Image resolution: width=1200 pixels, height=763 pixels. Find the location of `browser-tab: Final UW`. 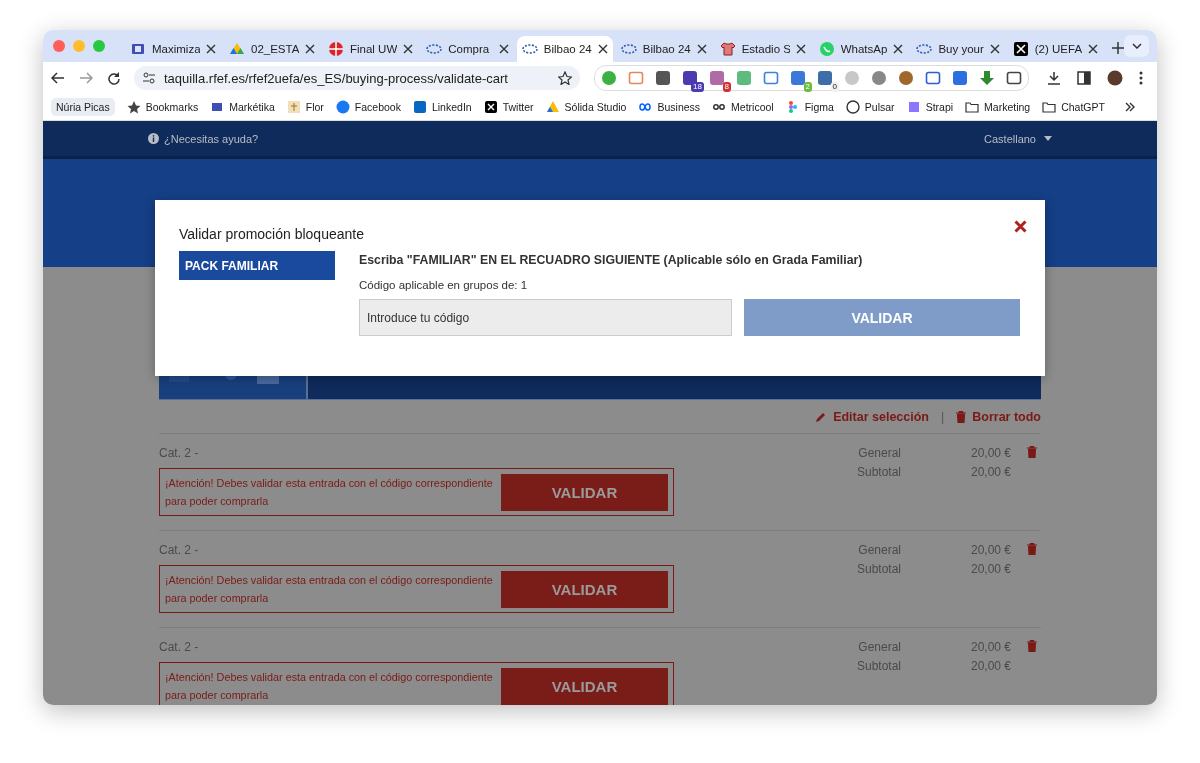

browser-tab: Final UW is located at coordinates (371, 49).